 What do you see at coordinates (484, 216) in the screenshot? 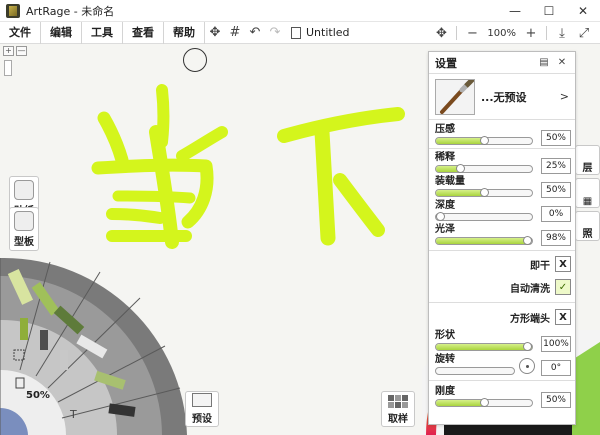
I see `depth-slider` at bounding box center [484, 216].